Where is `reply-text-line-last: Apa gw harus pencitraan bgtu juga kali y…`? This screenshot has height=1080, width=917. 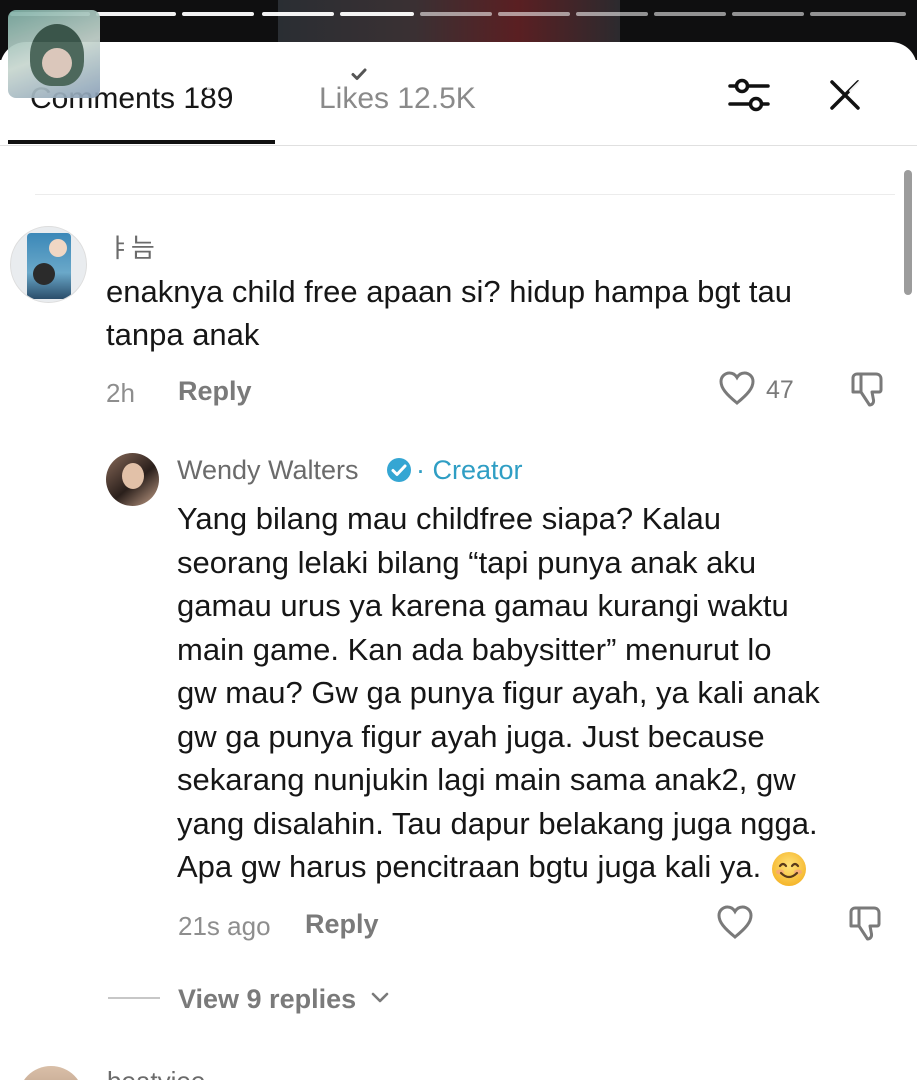 reply-text-line-last: Apa gw harus pencitraan bgtu juga kali y… is located at coordinates (492, 867).